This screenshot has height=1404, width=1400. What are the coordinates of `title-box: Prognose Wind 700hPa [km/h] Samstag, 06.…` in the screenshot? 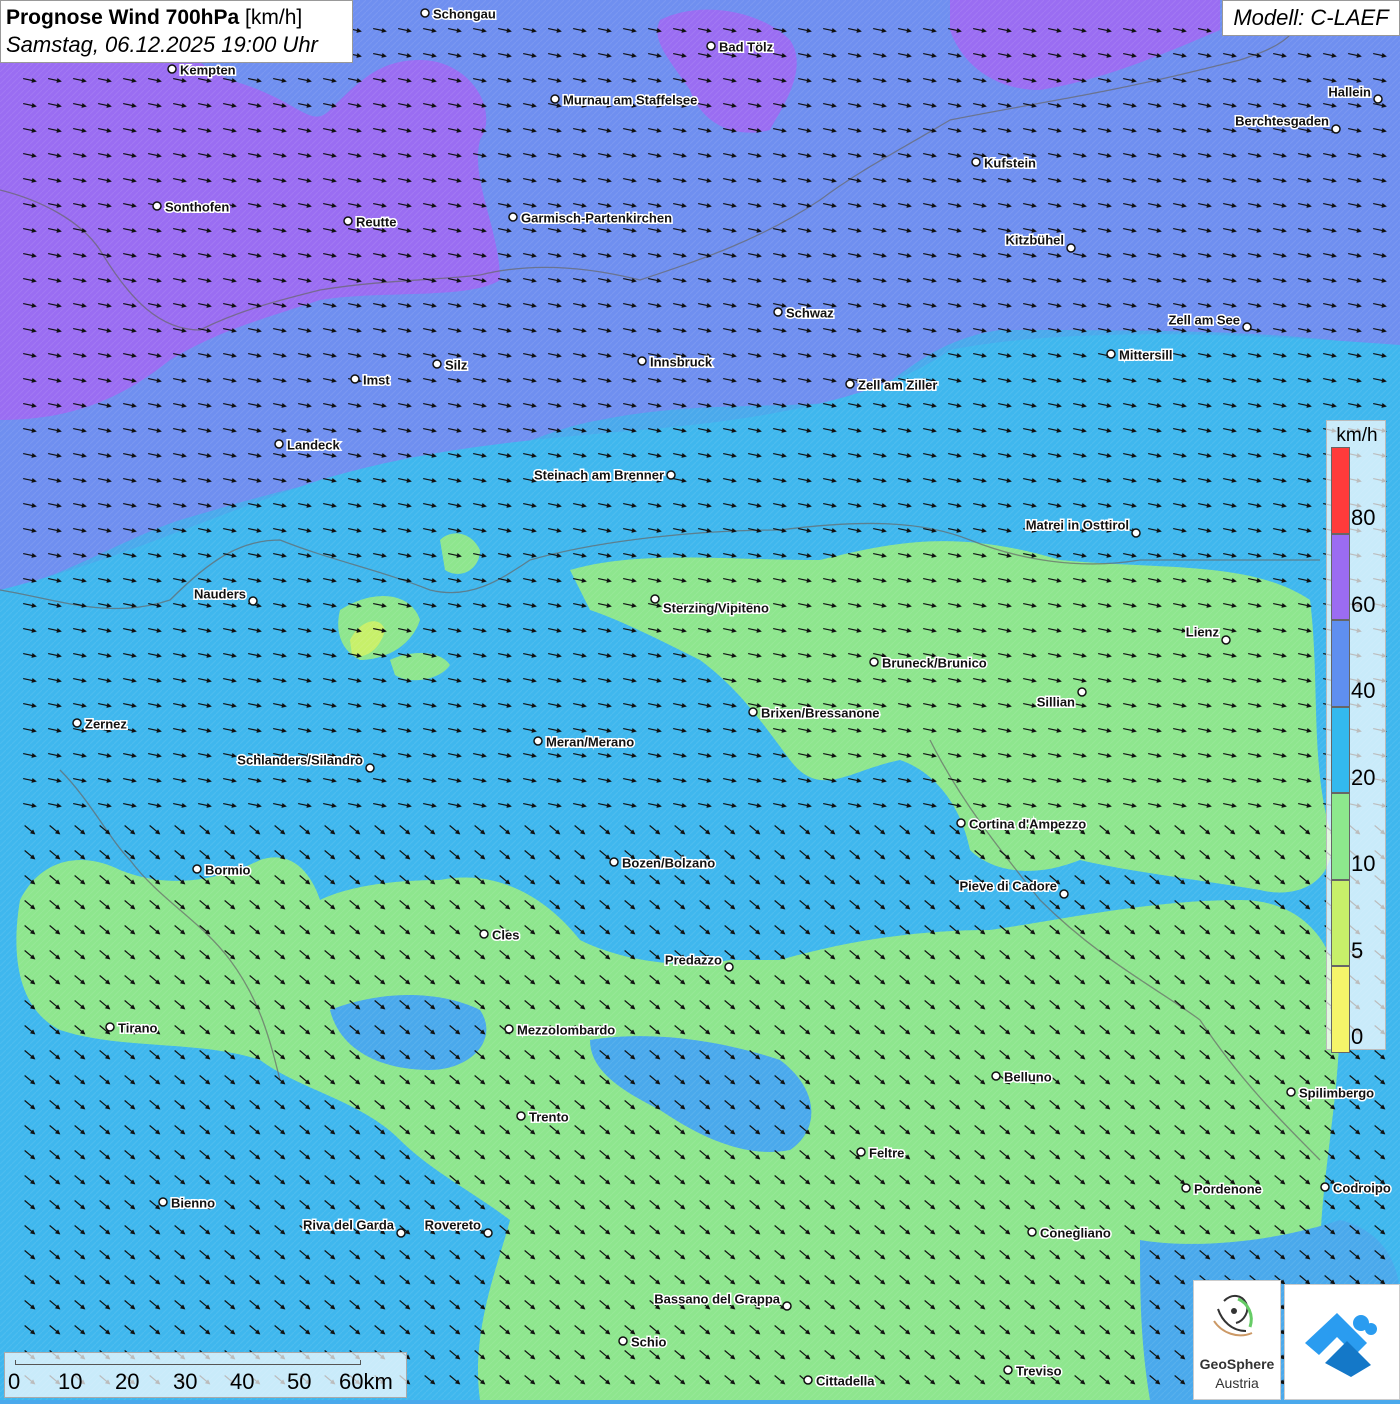 It's located at (176, 31).